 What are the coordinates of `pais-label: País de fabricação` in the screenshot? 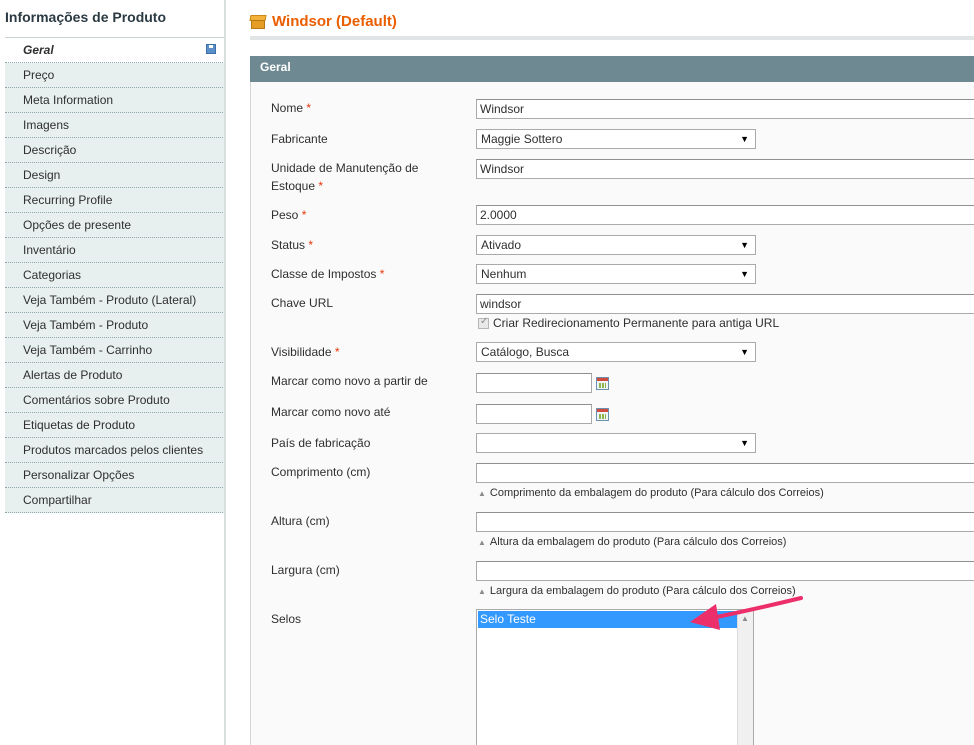 It's located at (321, 443).